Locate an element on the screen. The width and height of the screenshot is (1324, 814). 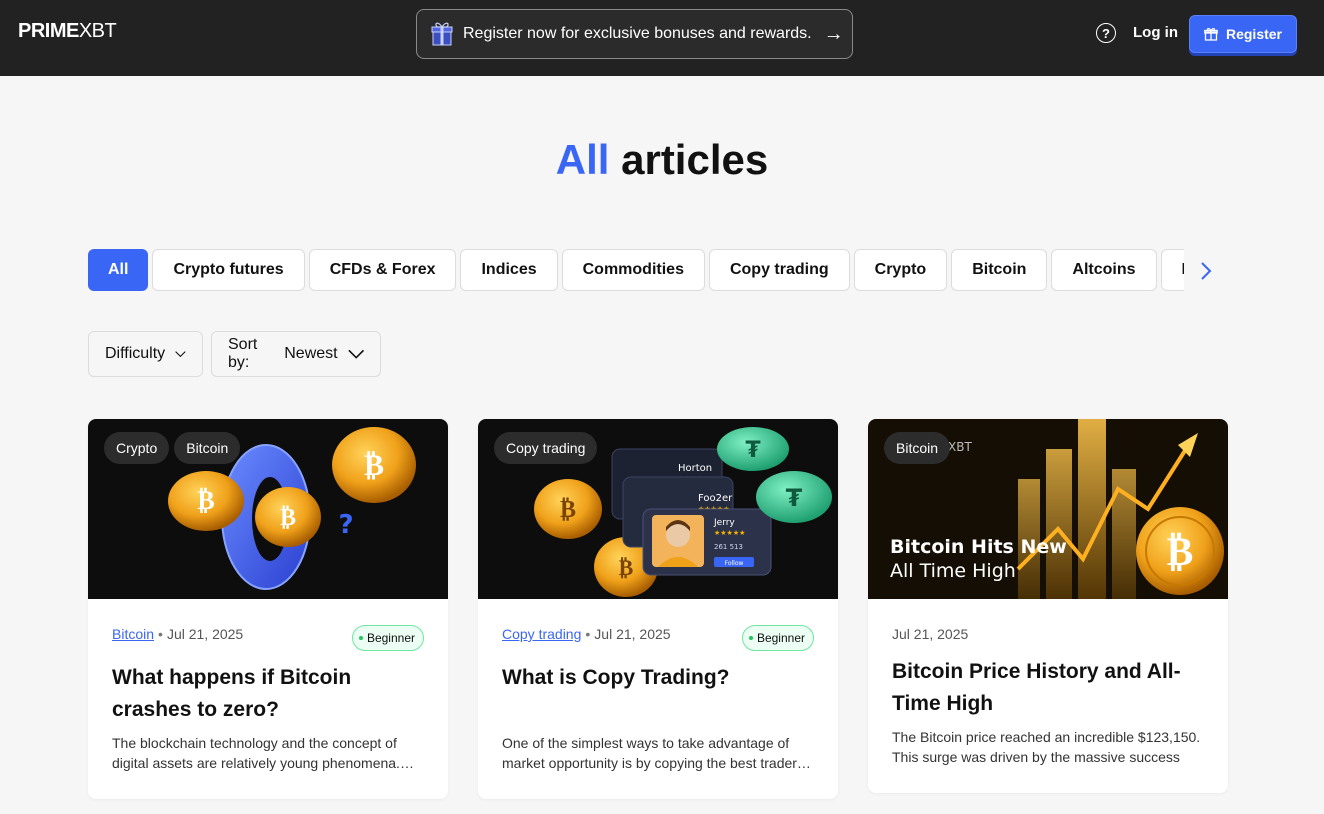
follow-label: Follow is located at coordinates (734, 563).